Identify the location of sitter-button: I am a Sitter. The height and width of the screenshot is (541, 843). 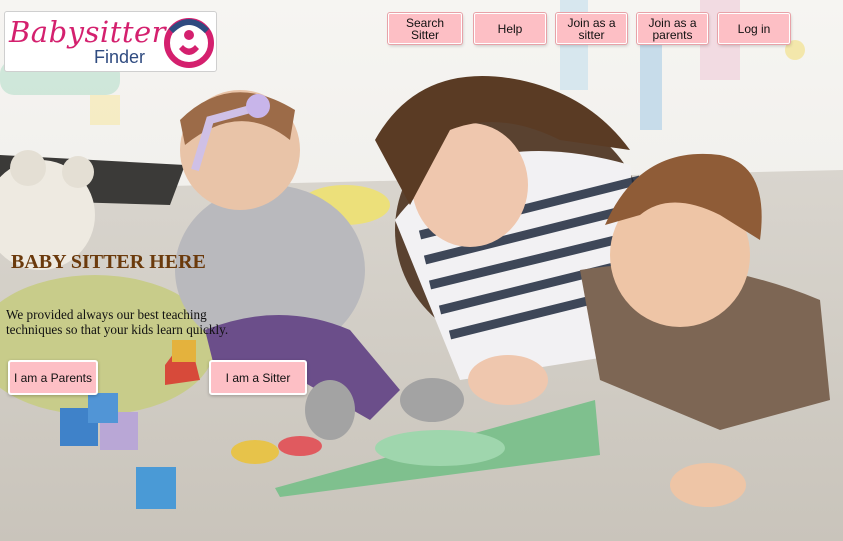
(258, 377).